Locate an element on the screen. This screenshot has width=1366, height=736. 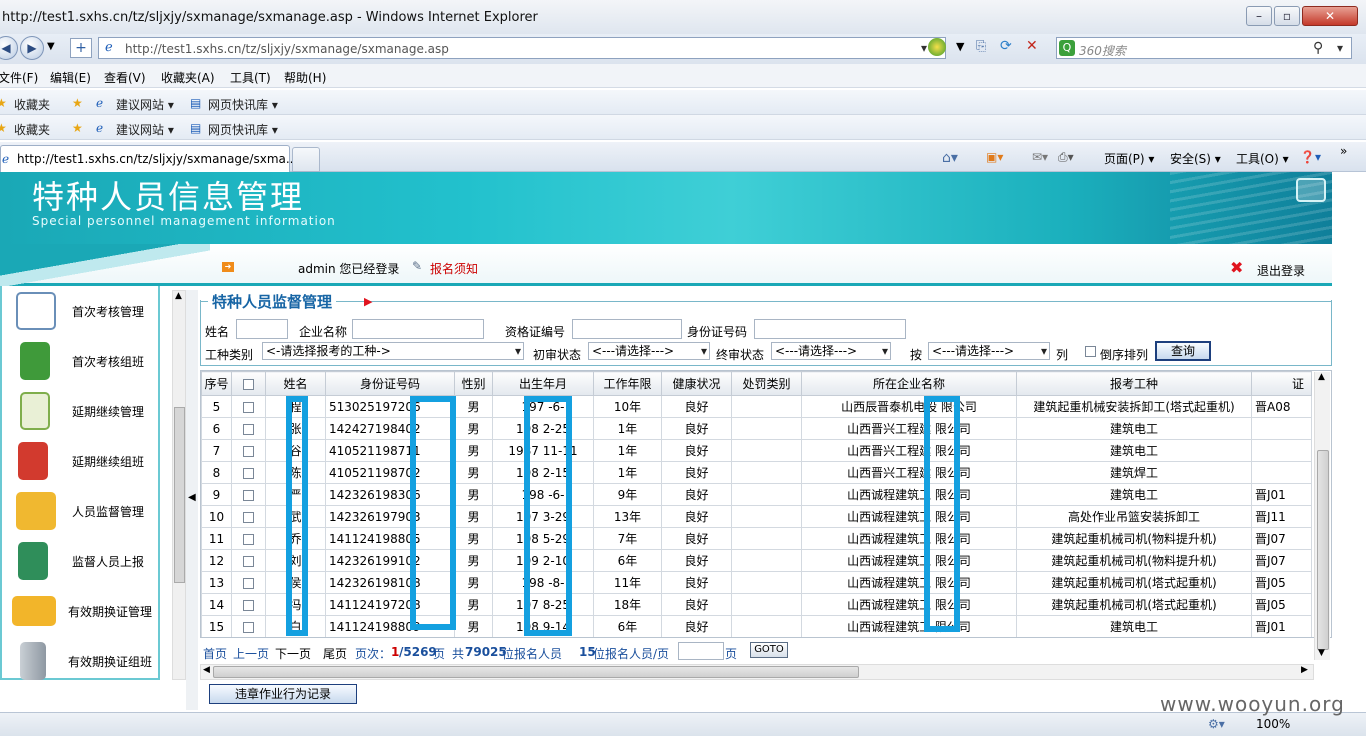
360-security-icon is located at coordinates (937, 47).